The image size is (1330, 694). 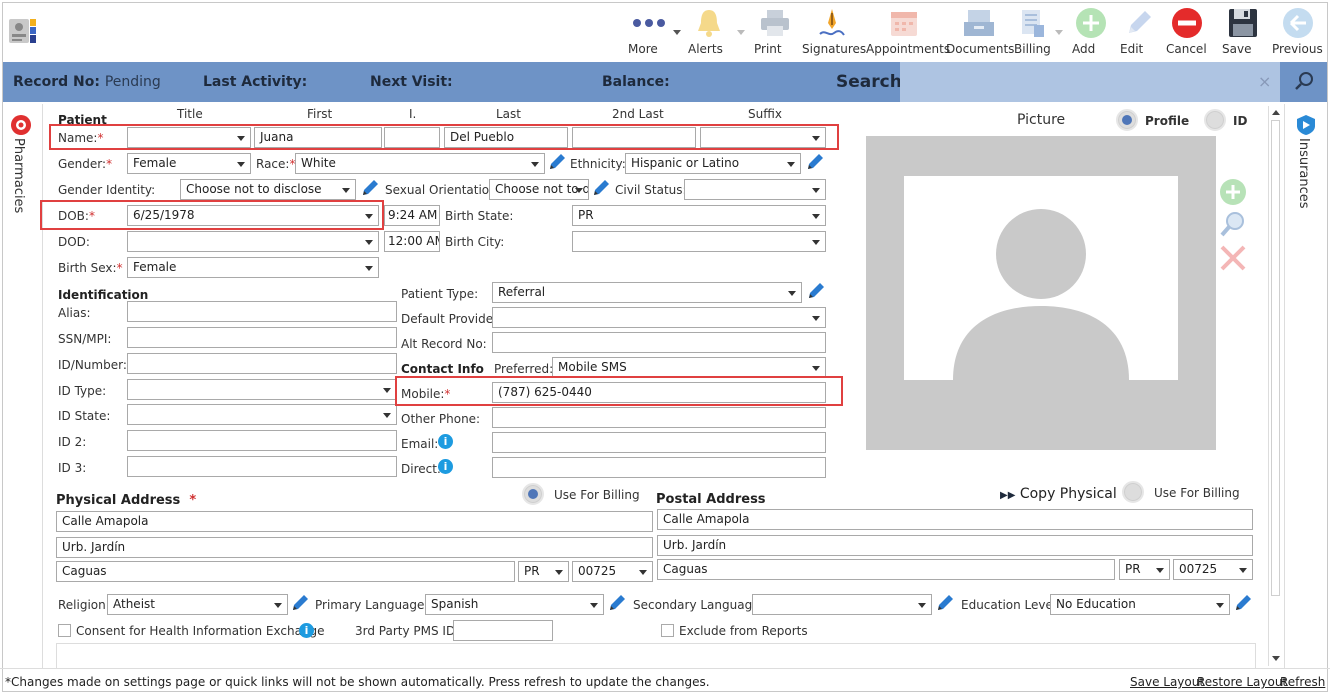 What do you see at coordinates (1302, 682) in the screenshot?
I see `refresh-link: Refresh` at bounding box center [1302, 682].